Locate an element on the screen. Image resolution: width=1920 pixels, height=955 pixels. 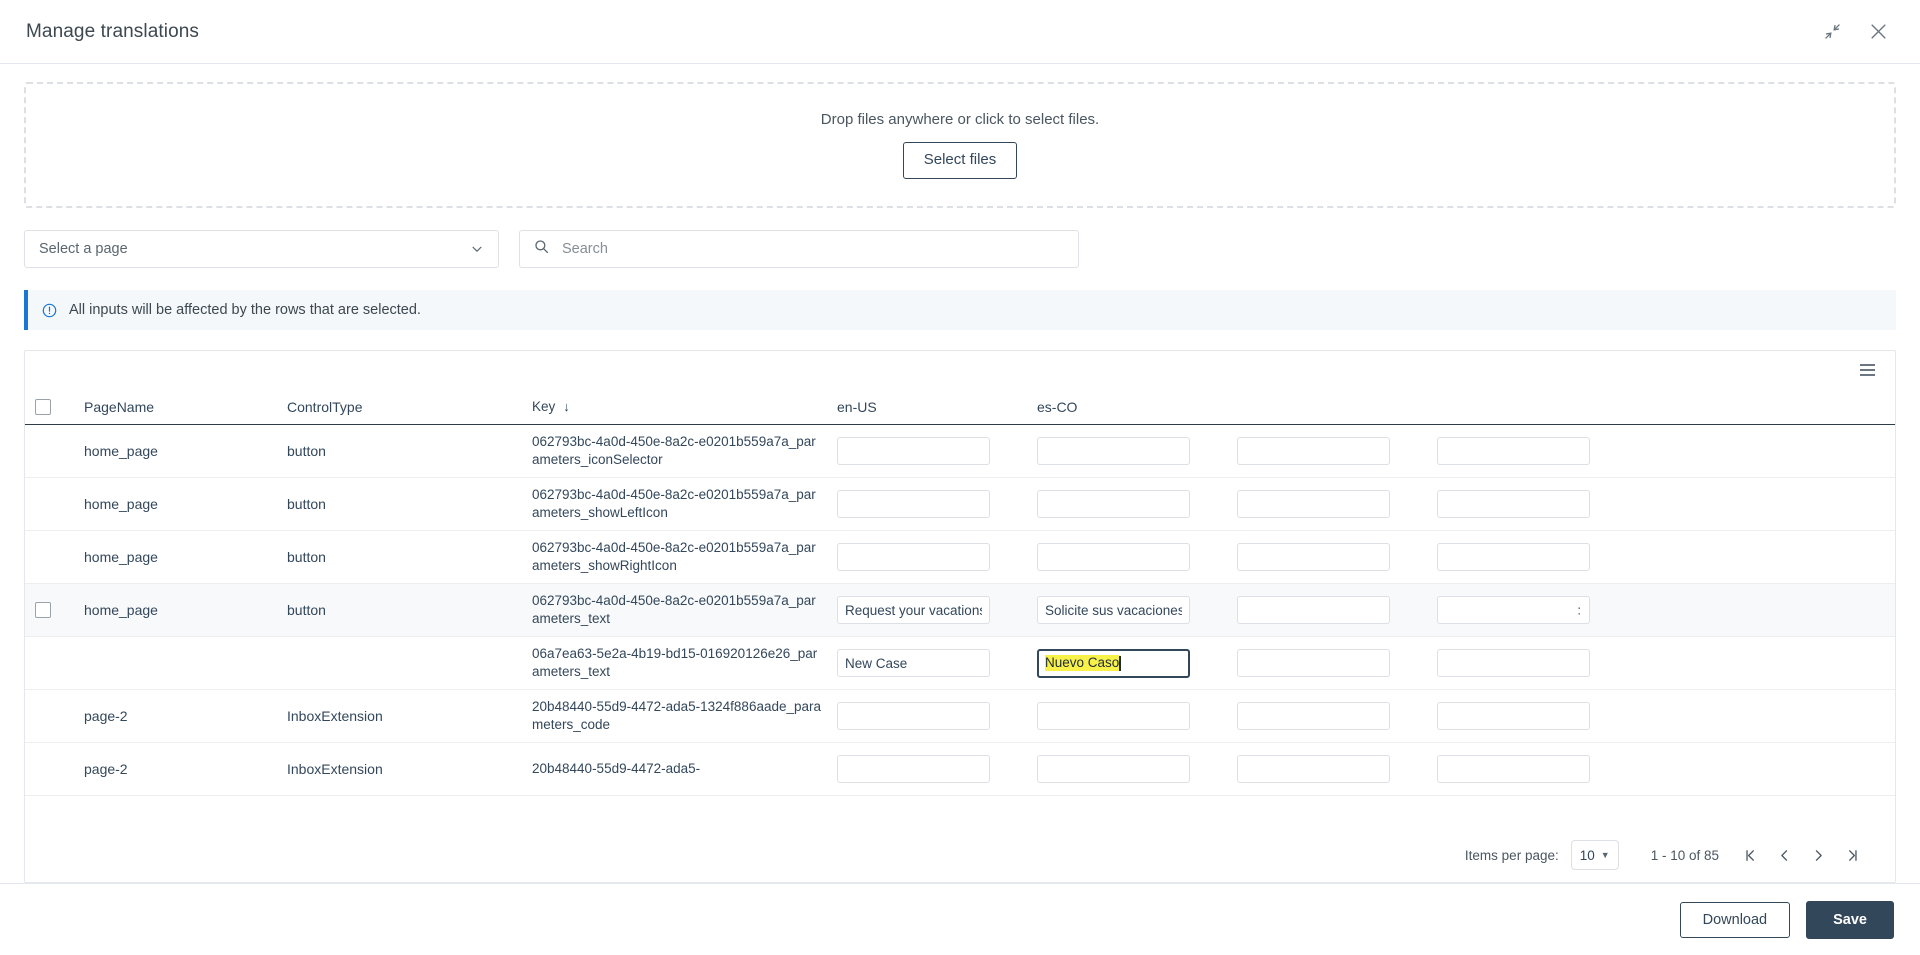
dialog-titlebar: Manage translations is located at coordinates (960, 32).